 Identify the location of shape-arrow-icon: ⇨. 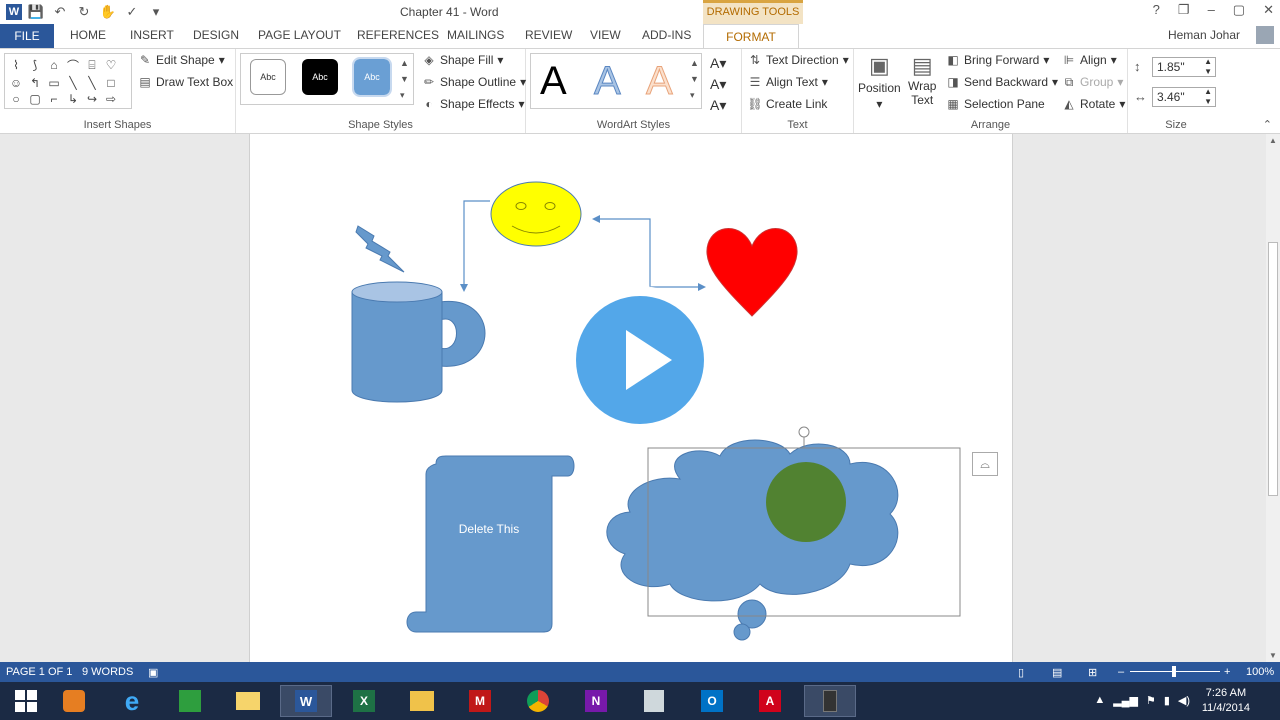
(111, 98).